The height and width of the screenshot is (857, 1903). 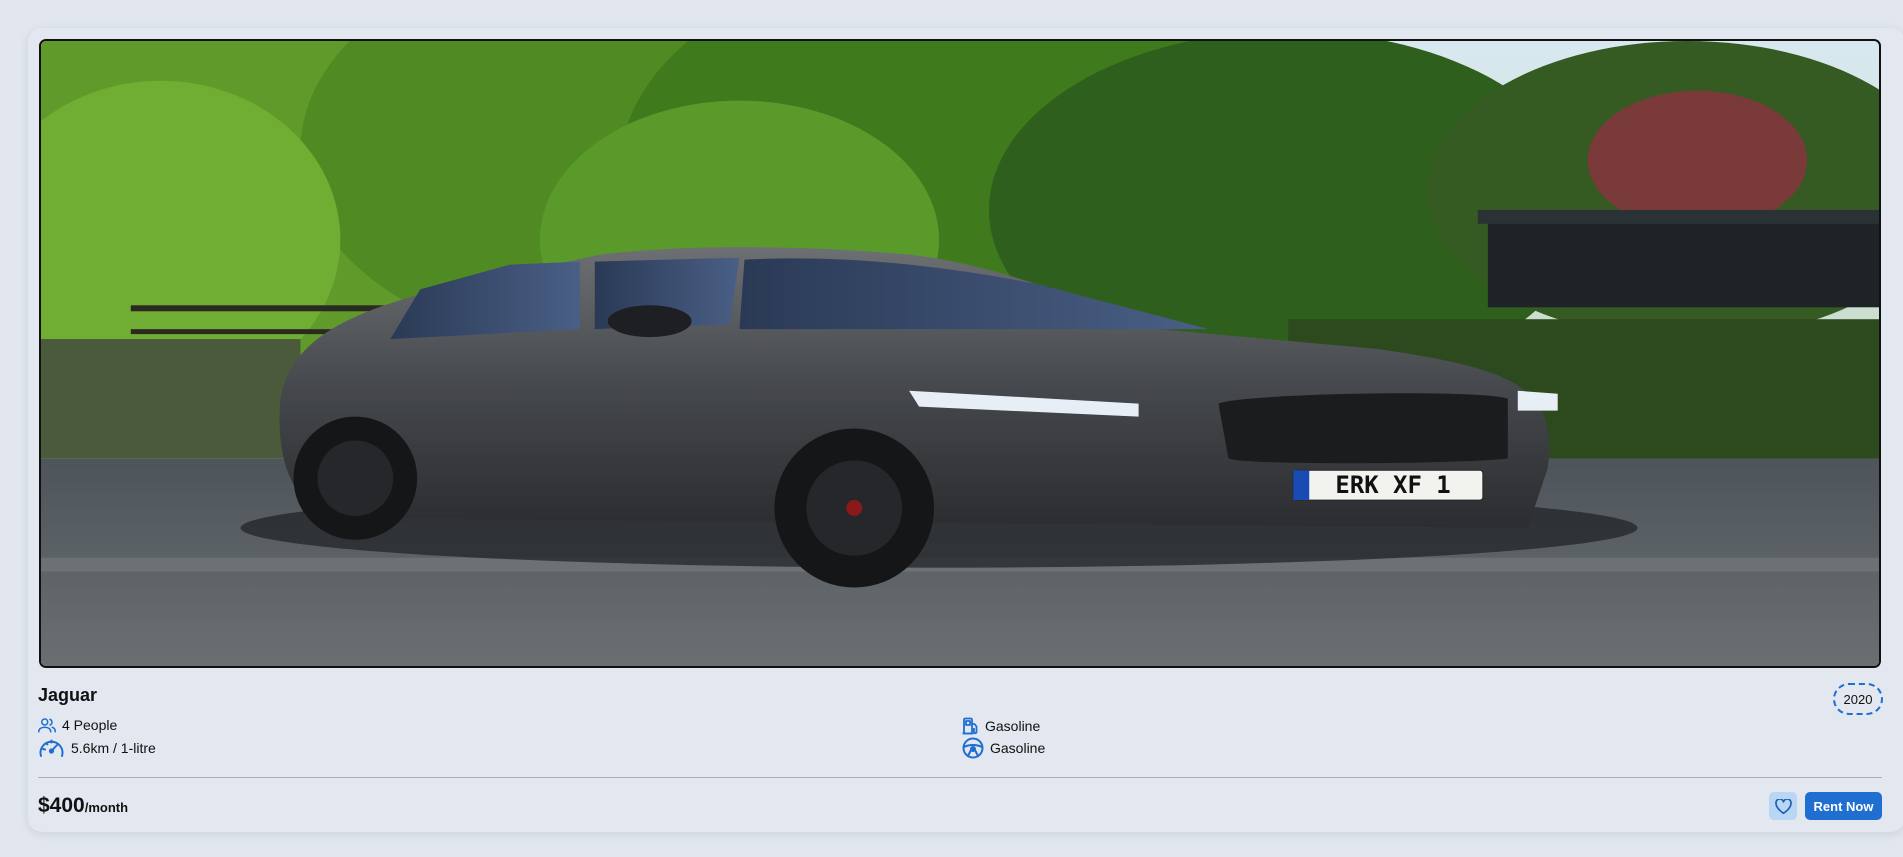 I want to click on favorite-button, so click(x=1783, y=806).